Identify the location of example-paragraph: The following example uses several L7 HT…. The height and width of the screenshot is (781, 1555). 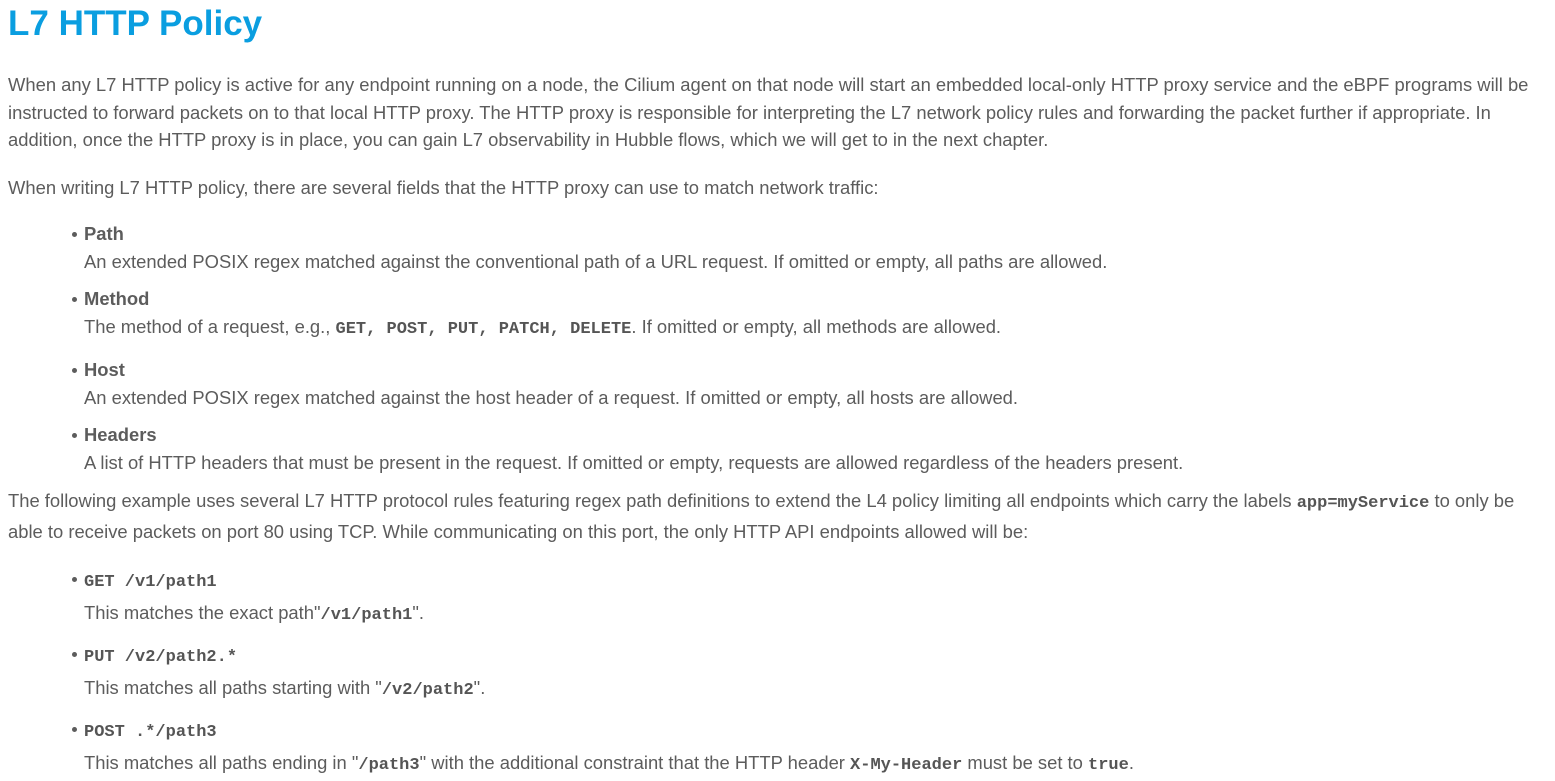
(777, 516).